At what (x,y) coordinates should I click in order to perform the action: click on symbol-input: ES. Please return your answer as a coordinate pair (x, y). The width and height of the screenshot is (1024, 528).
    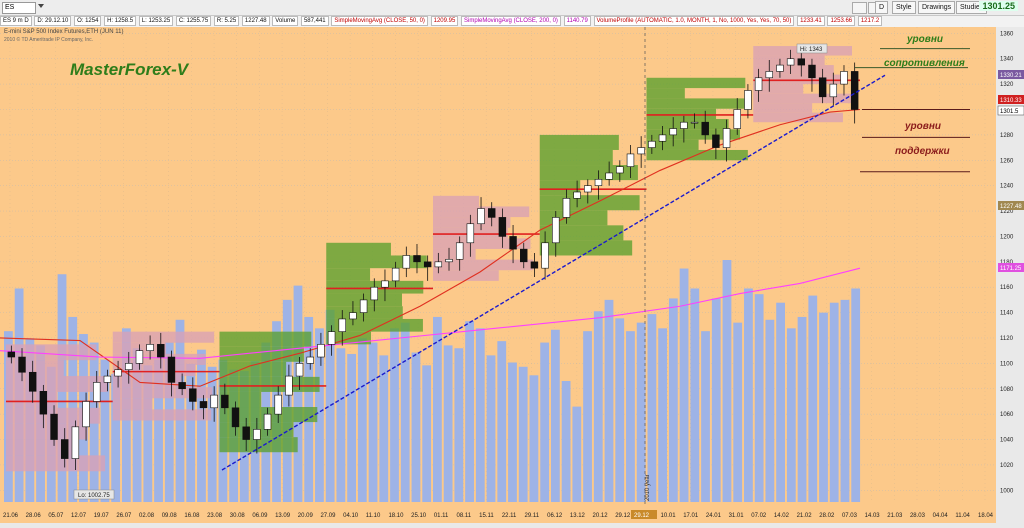
    Looking at the image, I should click on (19, 8).